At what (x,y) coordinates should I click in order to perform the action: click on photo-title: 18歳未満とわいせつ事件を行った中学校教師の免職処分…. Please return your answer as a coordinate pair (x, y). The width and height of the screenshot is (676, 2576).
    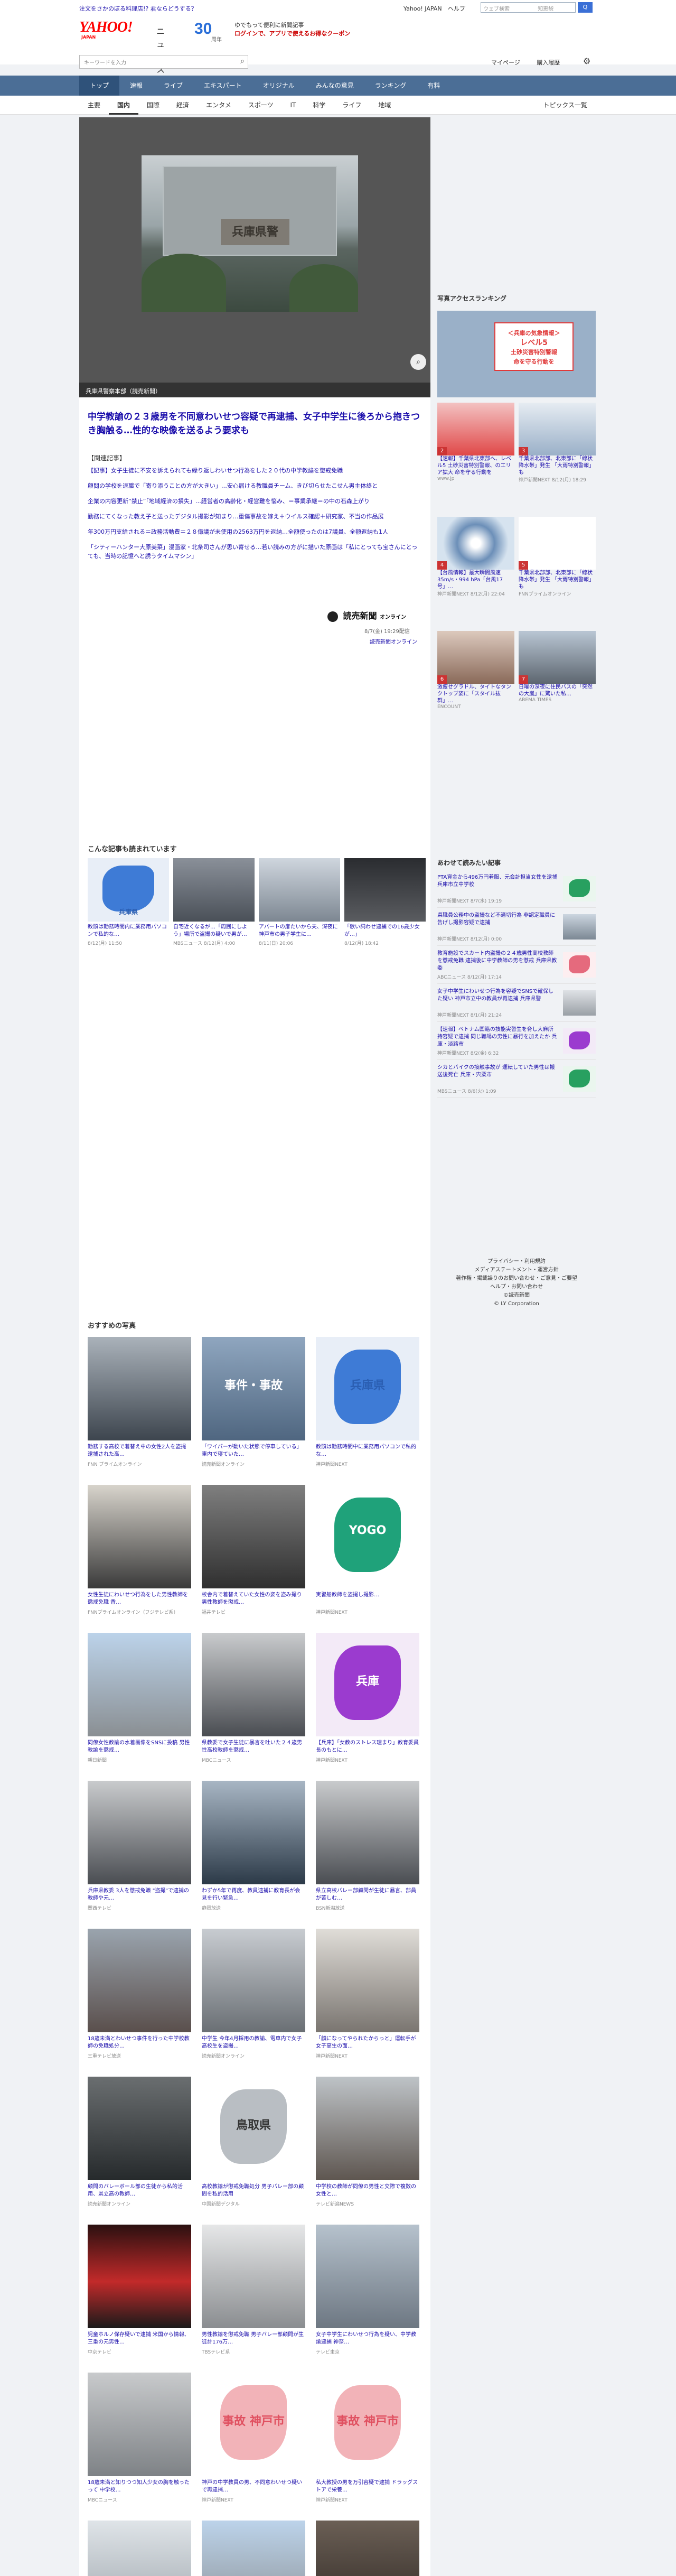
    Looking at the image, I should click on (139, 2042).